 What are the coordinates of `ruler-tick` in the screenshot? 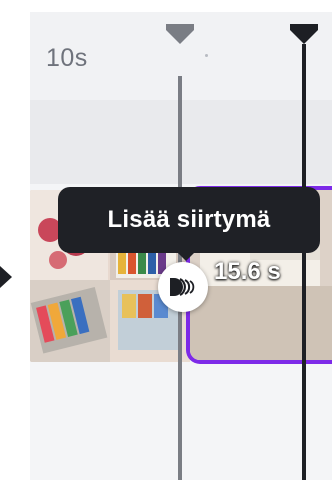 It's located at (206, 55).